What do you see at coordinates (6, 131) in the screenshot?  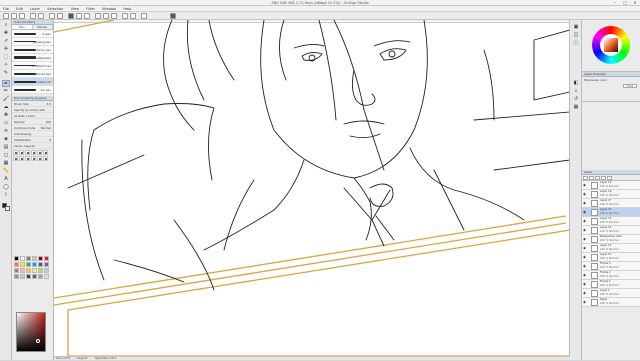 I see `blend-icon: ≋` at bounding box center [6, 131].